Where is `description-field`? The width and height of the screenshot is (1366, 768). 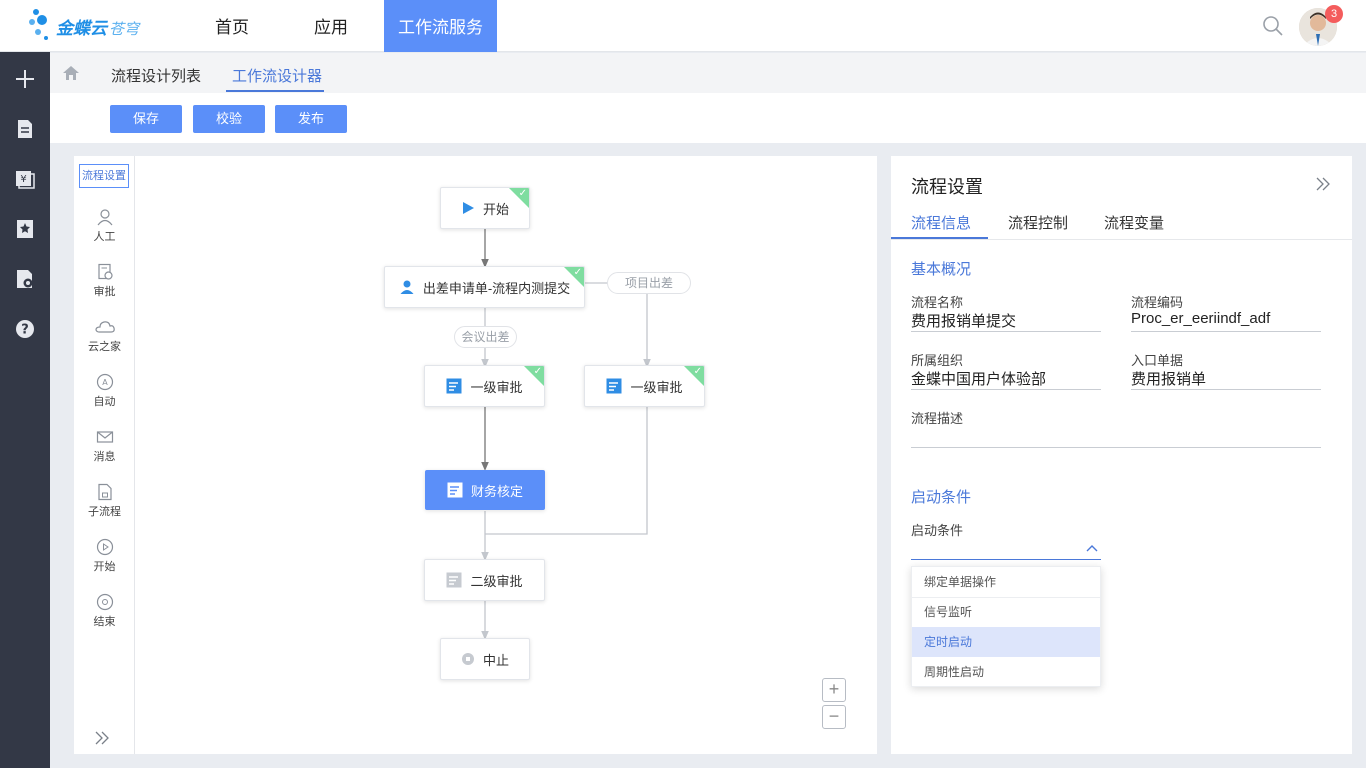 description-field is located at coordinates (1116, 436).